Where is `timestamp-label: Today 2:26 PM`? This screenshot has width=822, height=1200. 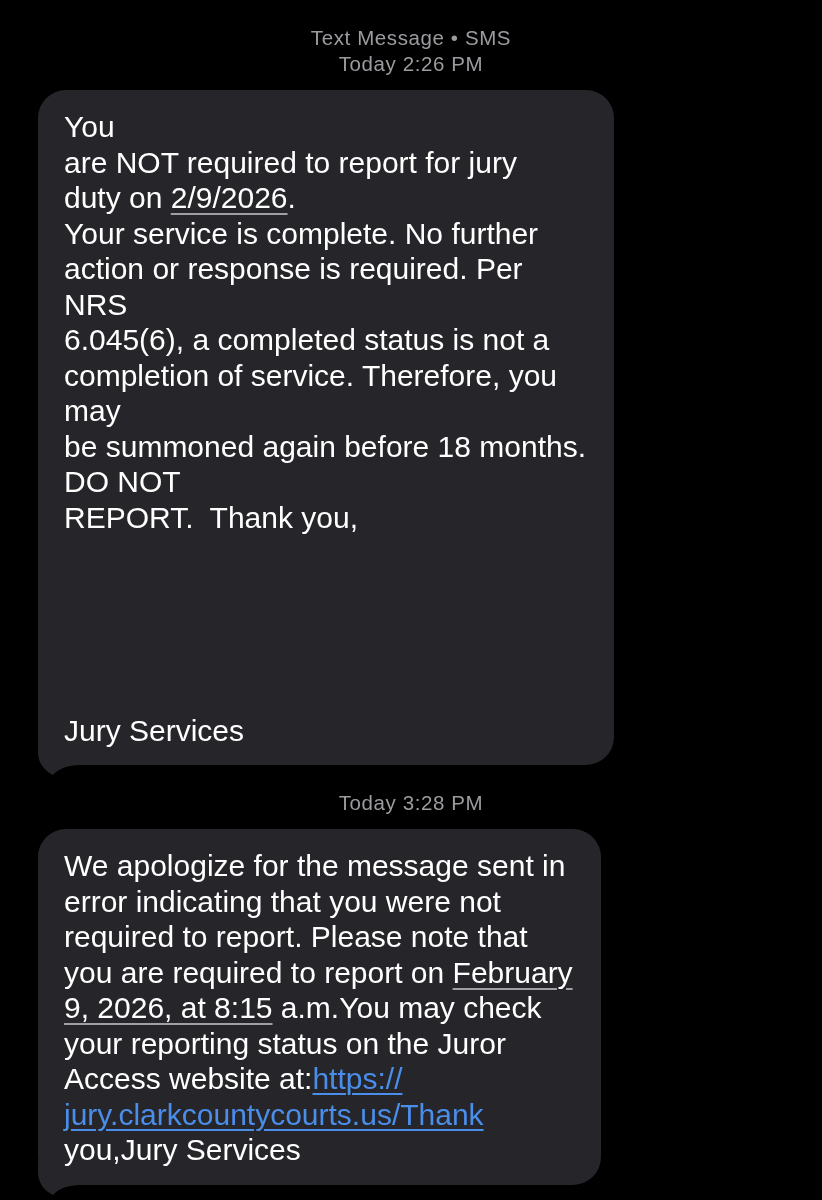
timestamp-label: Today 2:26 PM is located at coordinates (411, 64).